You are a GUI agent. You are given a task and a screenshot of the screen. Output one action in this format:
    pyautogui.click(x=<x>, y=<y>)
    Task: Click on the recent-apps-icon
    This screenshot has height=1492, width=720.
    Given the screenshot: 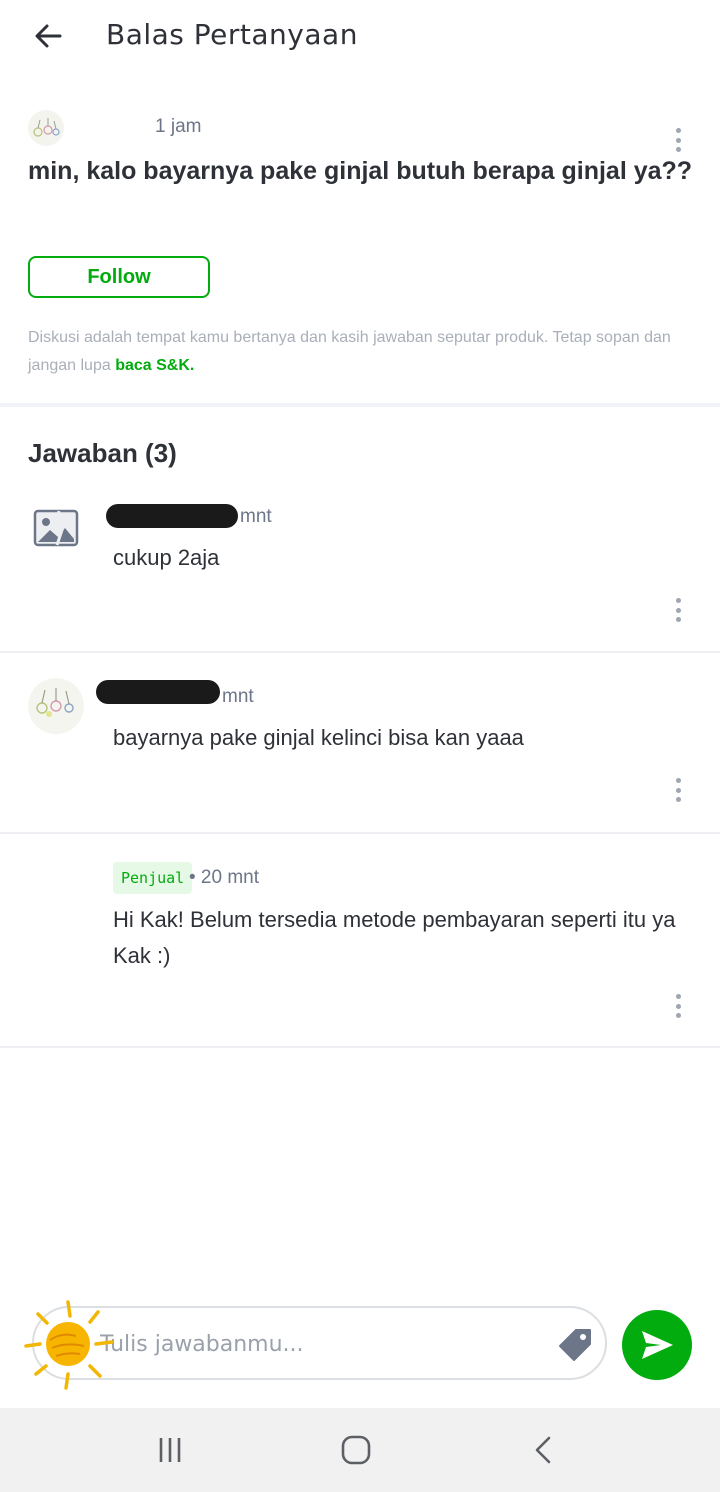 What is the action you would take?
    pyautogui.click(x=170, y=1450)
    